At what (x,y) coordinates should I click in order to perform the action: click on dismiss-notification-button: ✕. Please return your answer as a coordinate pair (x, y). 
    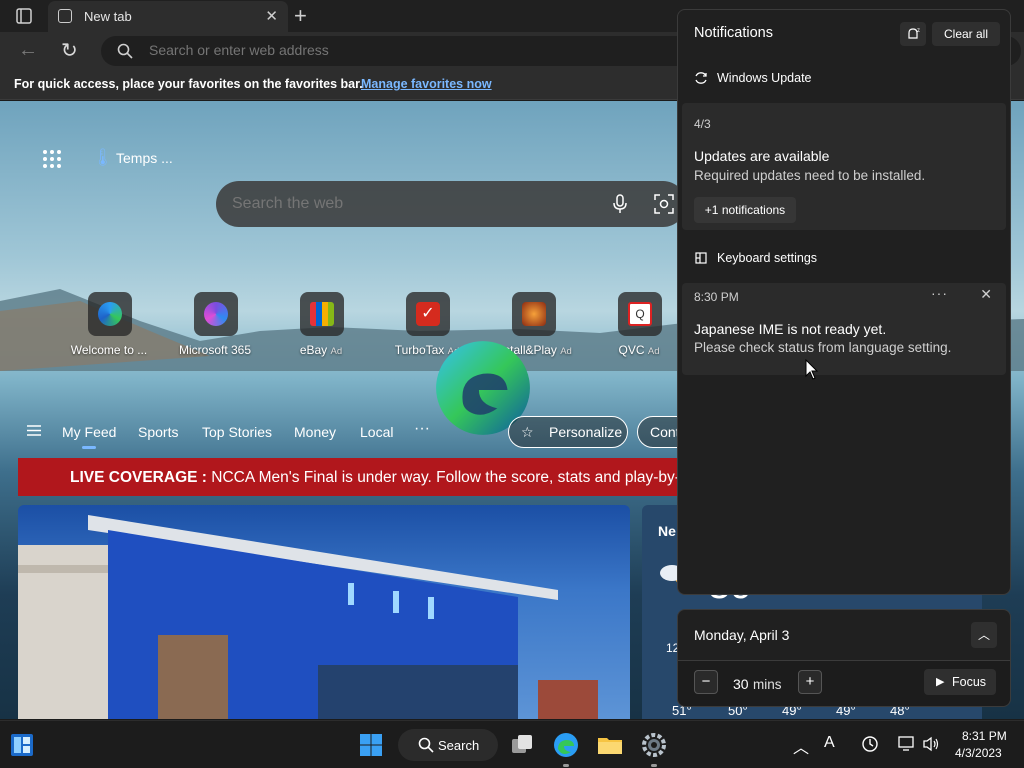
    Looking at the image, I should click on (986, 294).